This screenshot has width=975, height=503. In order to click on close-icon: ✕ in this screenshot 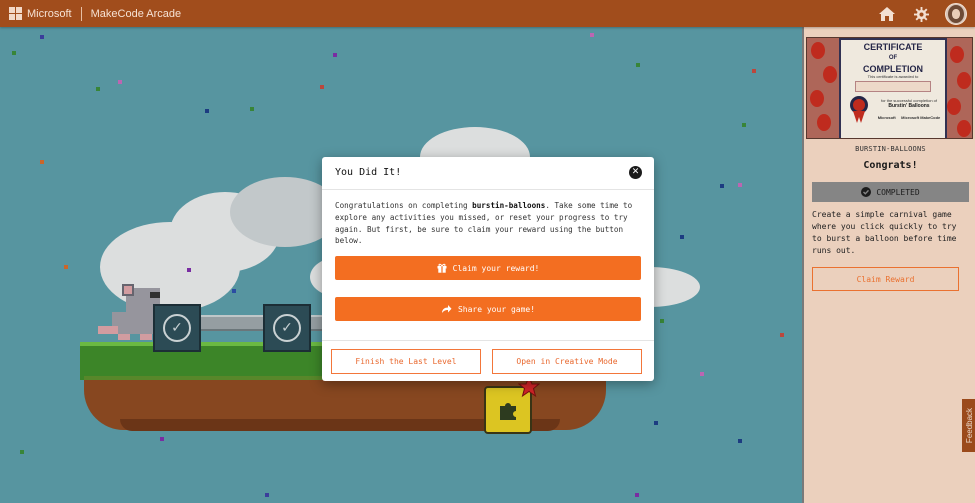, I will do `click(635, 172)`.